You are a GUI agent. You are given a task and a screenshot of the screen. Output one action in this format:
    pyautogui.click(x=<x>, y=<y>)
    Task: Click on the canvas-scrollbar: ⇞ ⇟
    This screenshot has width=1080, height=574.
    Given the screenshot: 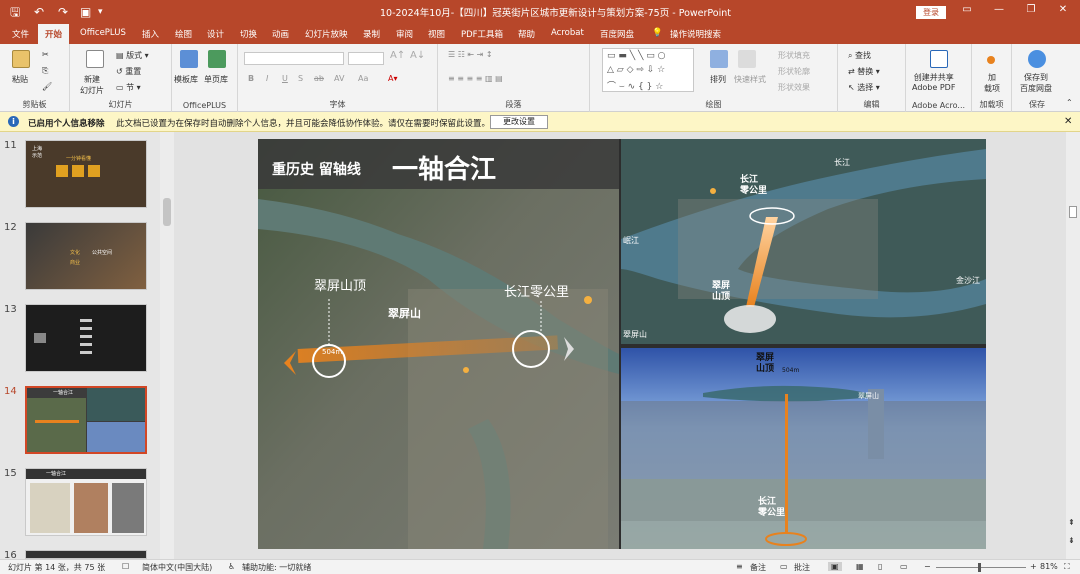 What is the action you would take?
    pyautogui.click(x=1073, y=345)
    